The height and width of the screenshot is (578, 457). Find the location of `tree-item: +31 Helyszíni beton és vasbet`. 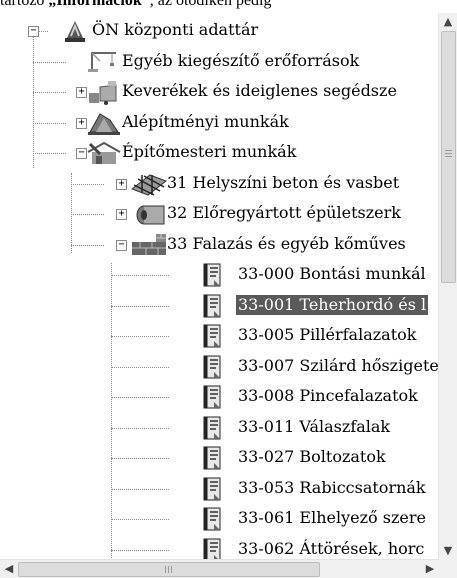

tree-item: +31 Helyszíni beton és vasbet is located at coordinates (219, 184).